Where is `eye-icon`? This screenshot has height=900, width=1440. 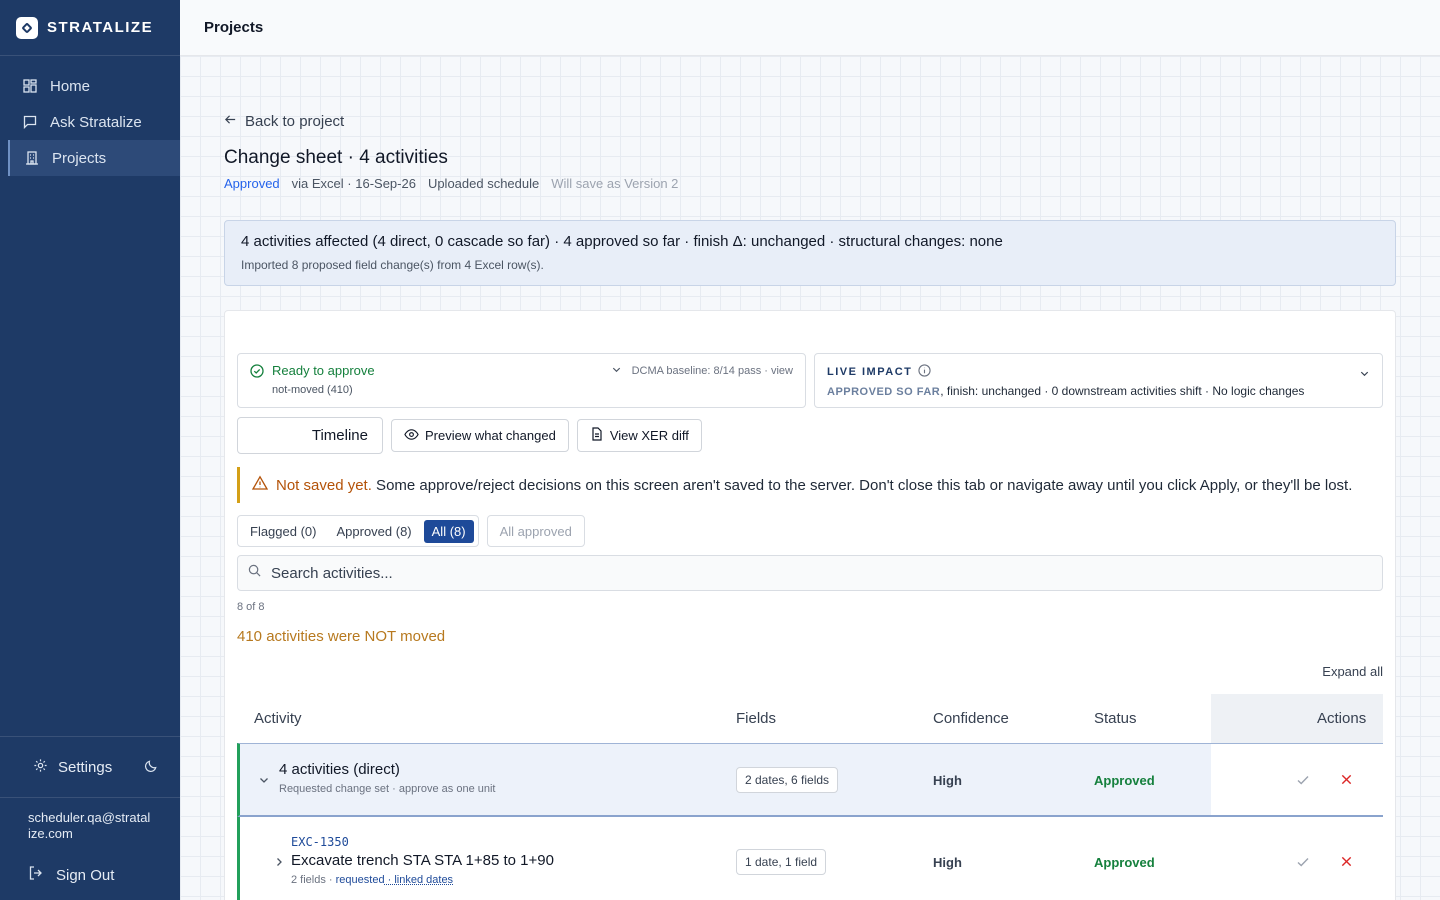
eye-icon is located at coordinates (411, 436).